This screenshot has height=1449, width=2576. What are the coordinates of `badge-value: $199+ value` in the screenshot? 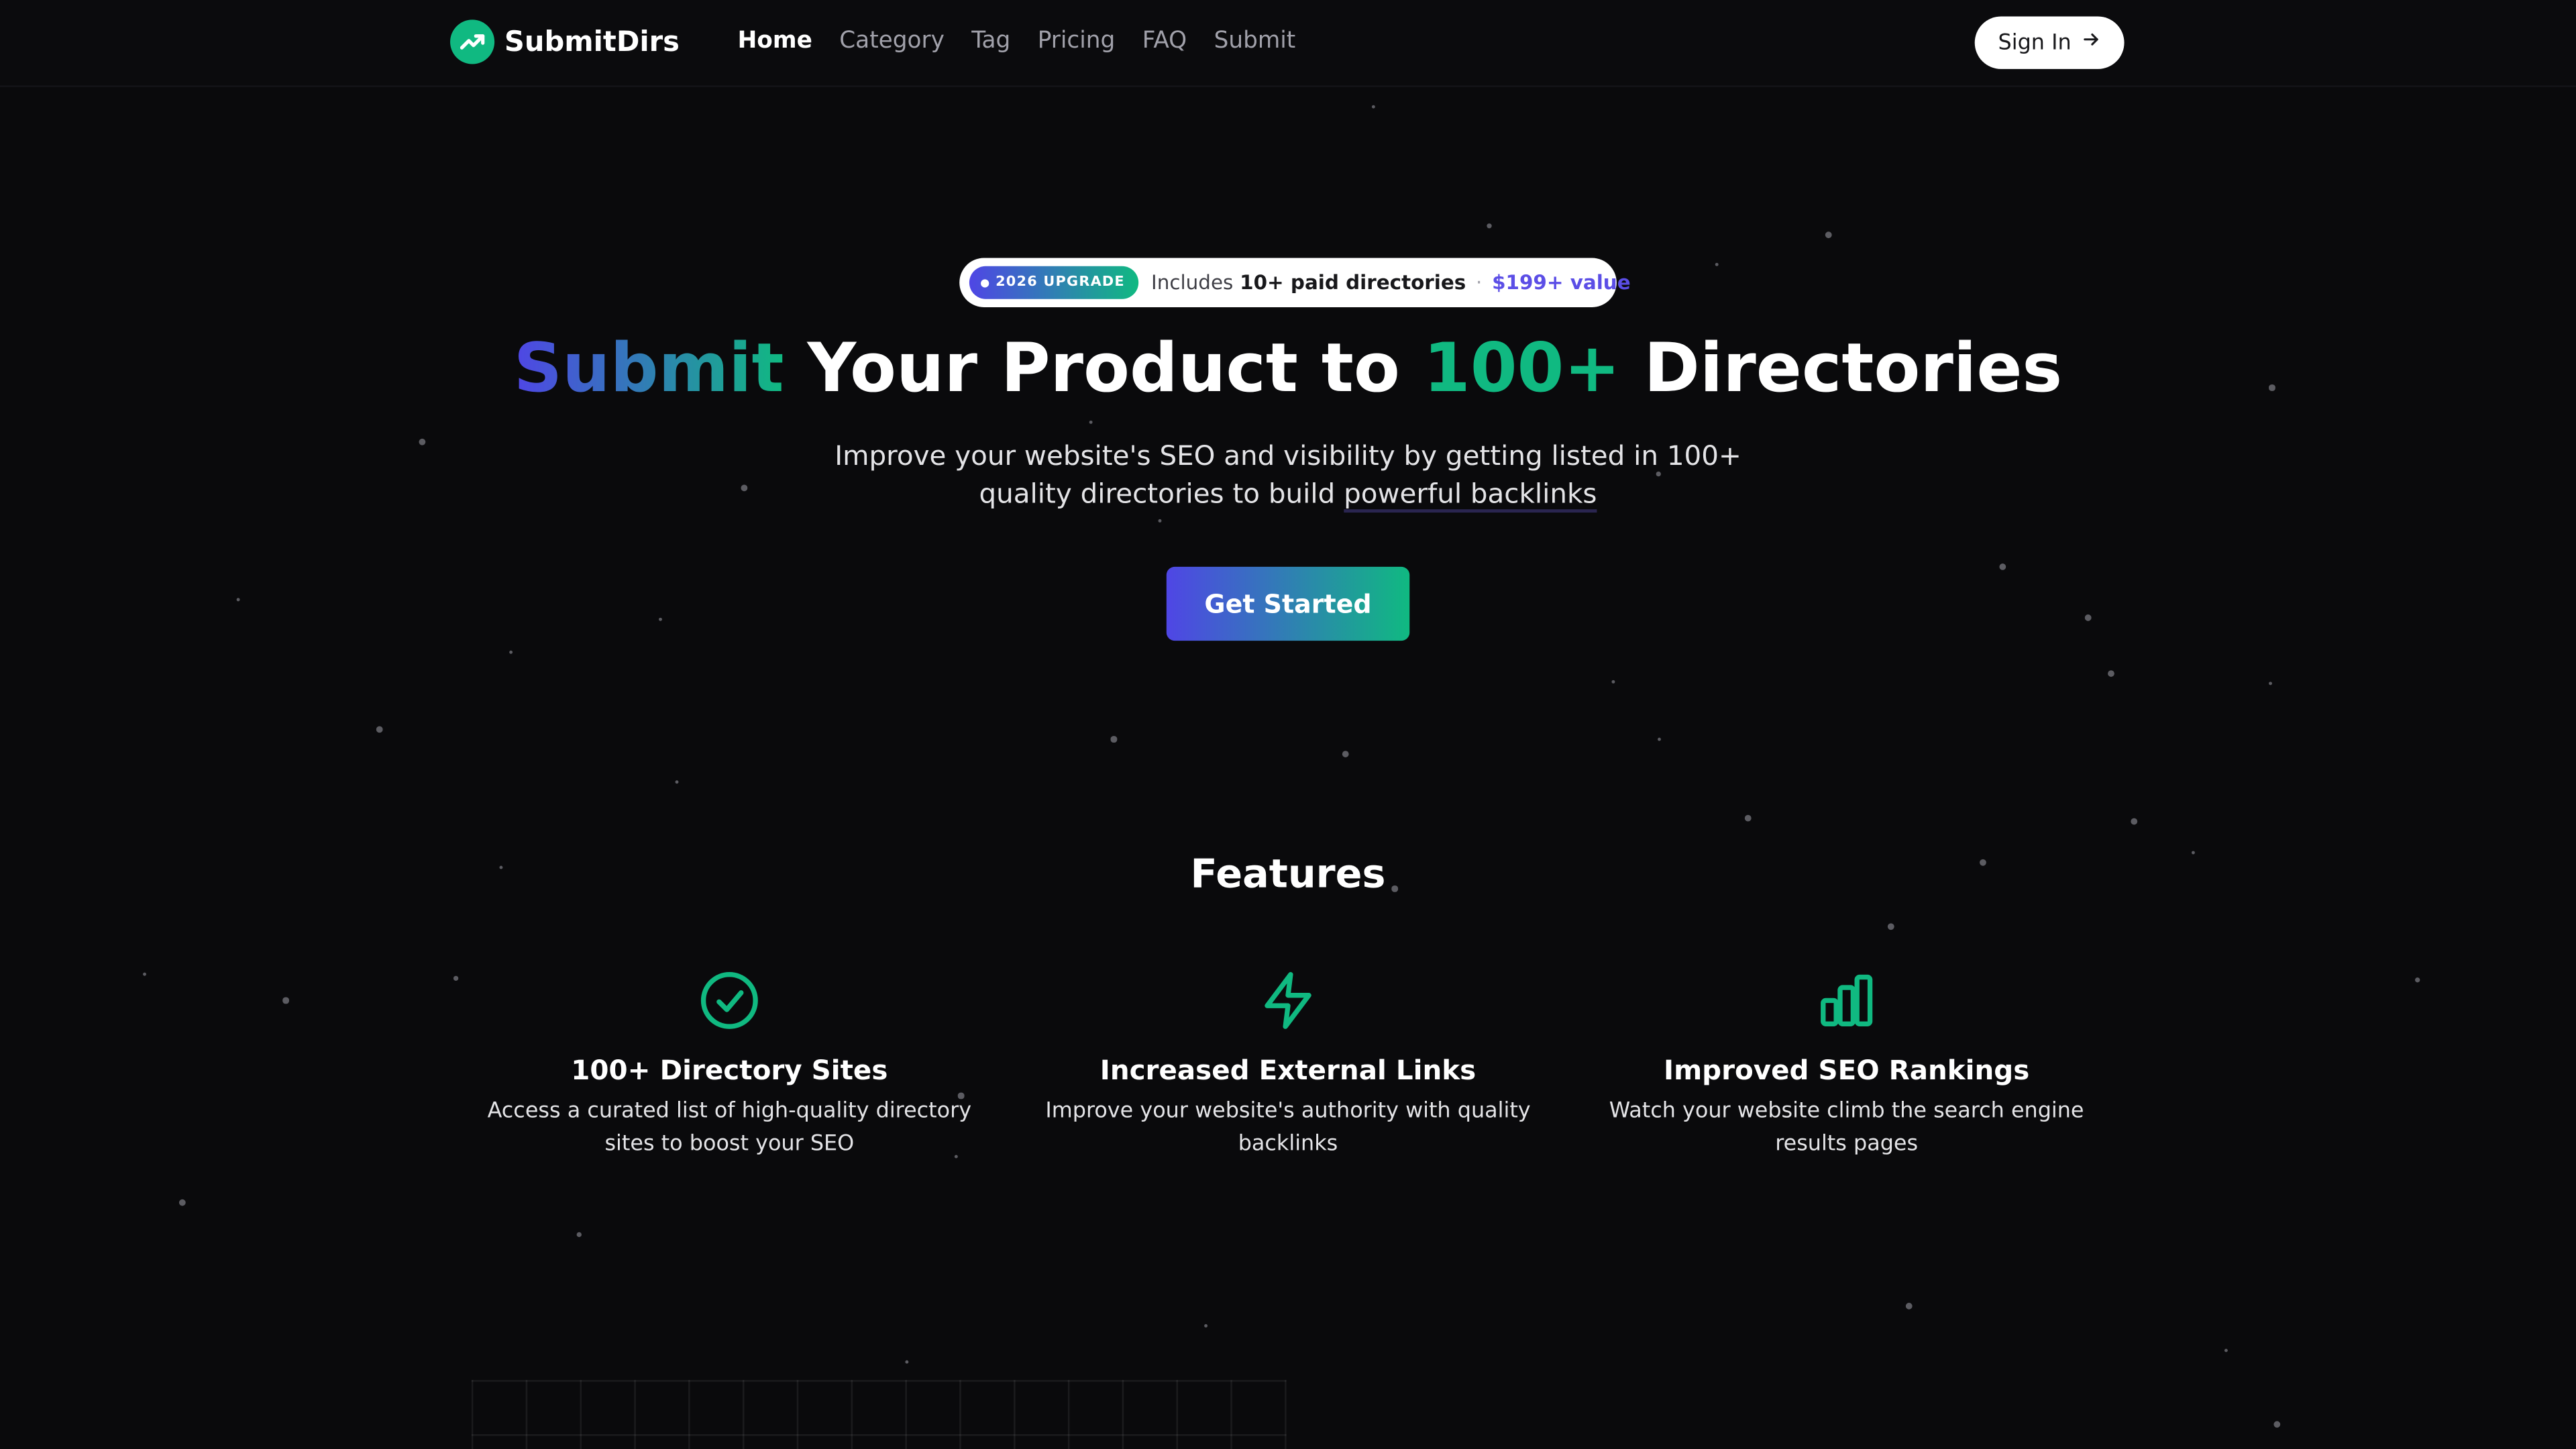 It's located at (1561, 282).